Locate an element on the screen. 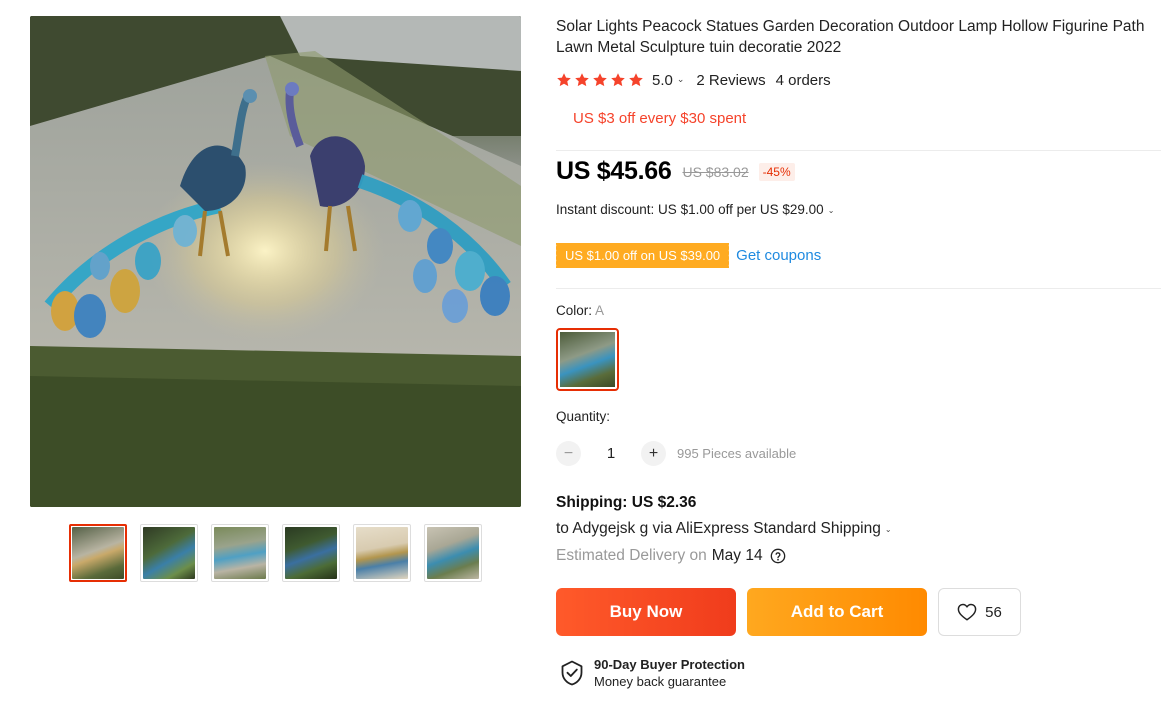  stock-available: 995 Pieces available is located at coordinates (737, 453).